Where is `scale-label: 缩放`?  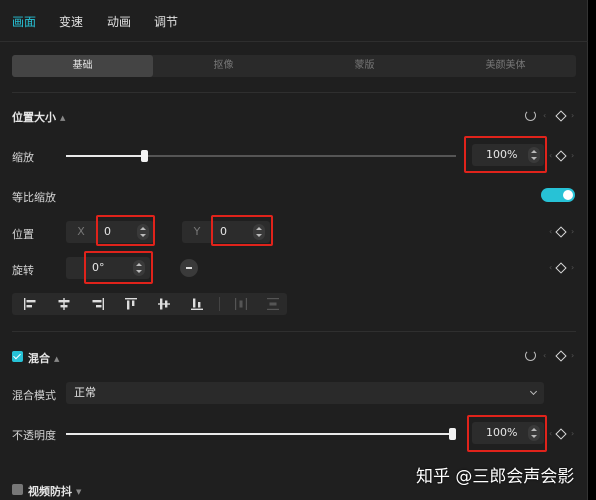 scale-label: 缩放 is located at coordinates (23, 157).